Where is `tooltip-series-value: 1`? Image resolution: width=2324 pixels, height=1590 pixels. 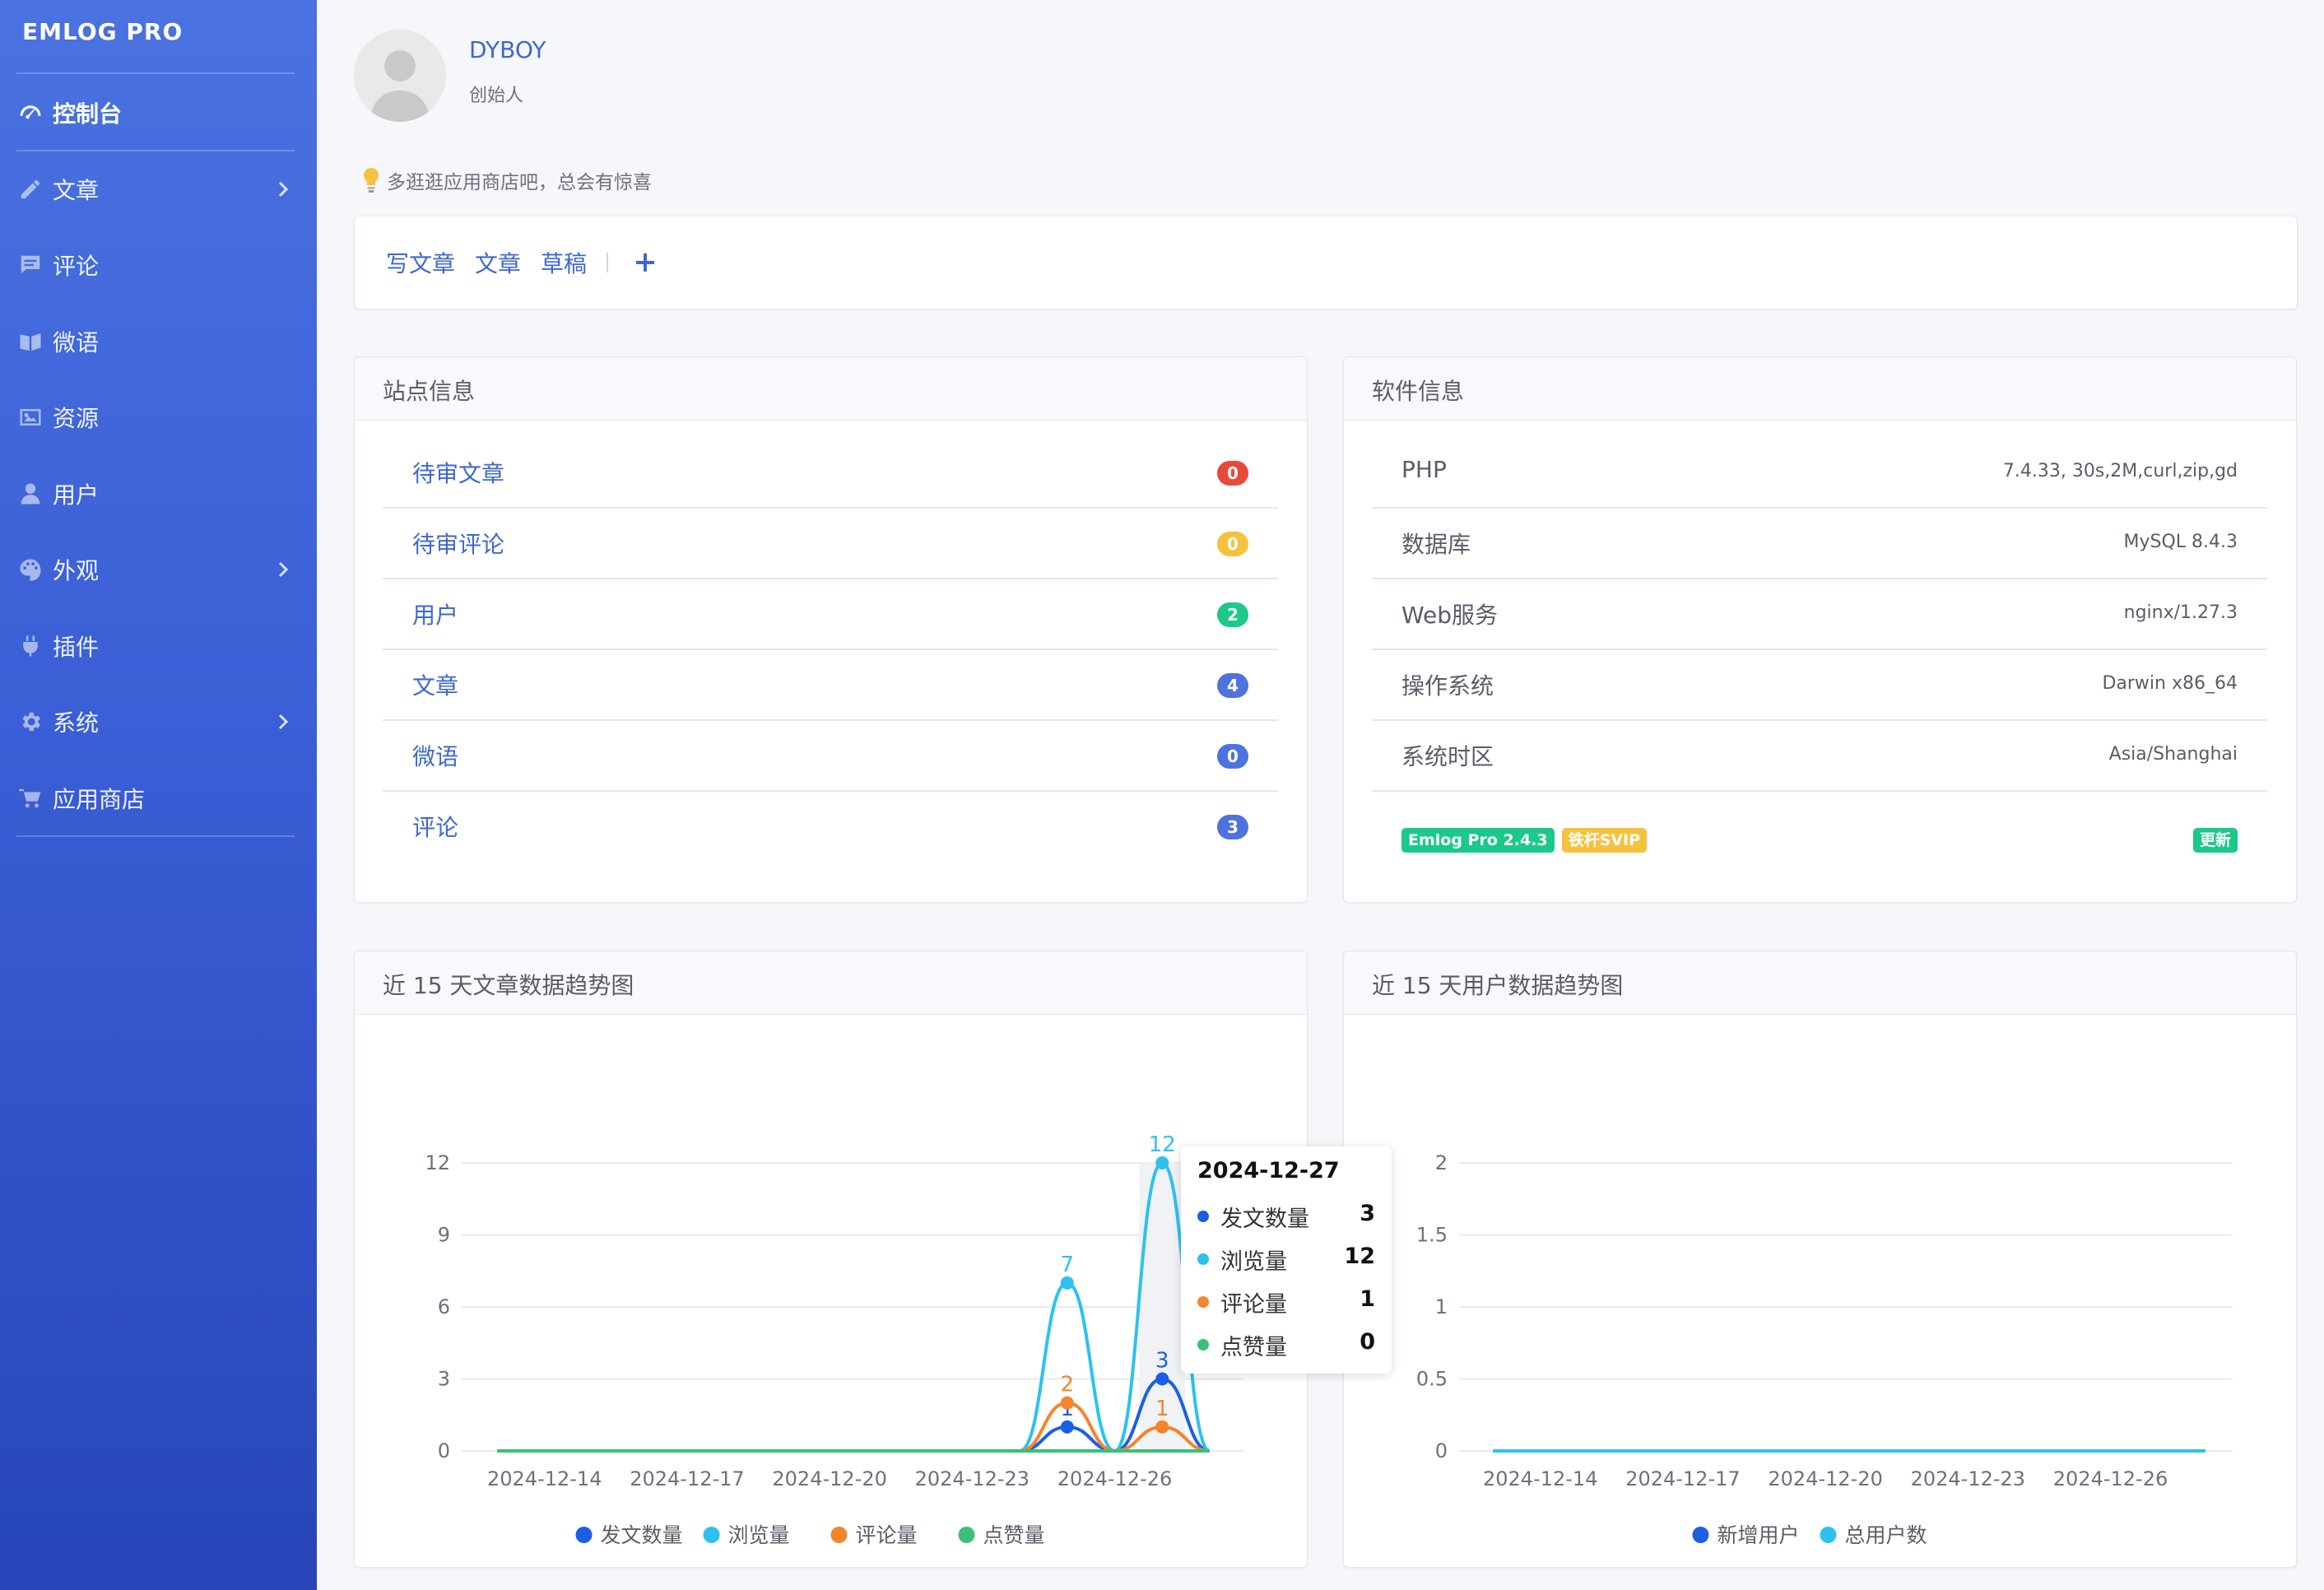
tooltip-series-value: 1 is located at coordinates (1367, 1299).